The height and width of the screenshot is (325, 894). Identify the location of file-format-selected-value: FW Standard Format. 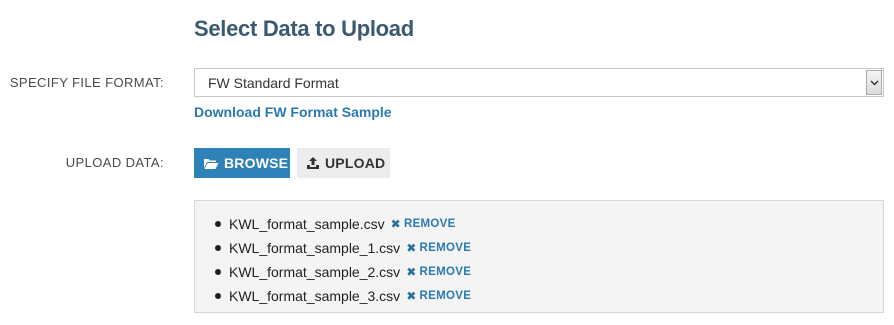
(273, 83).